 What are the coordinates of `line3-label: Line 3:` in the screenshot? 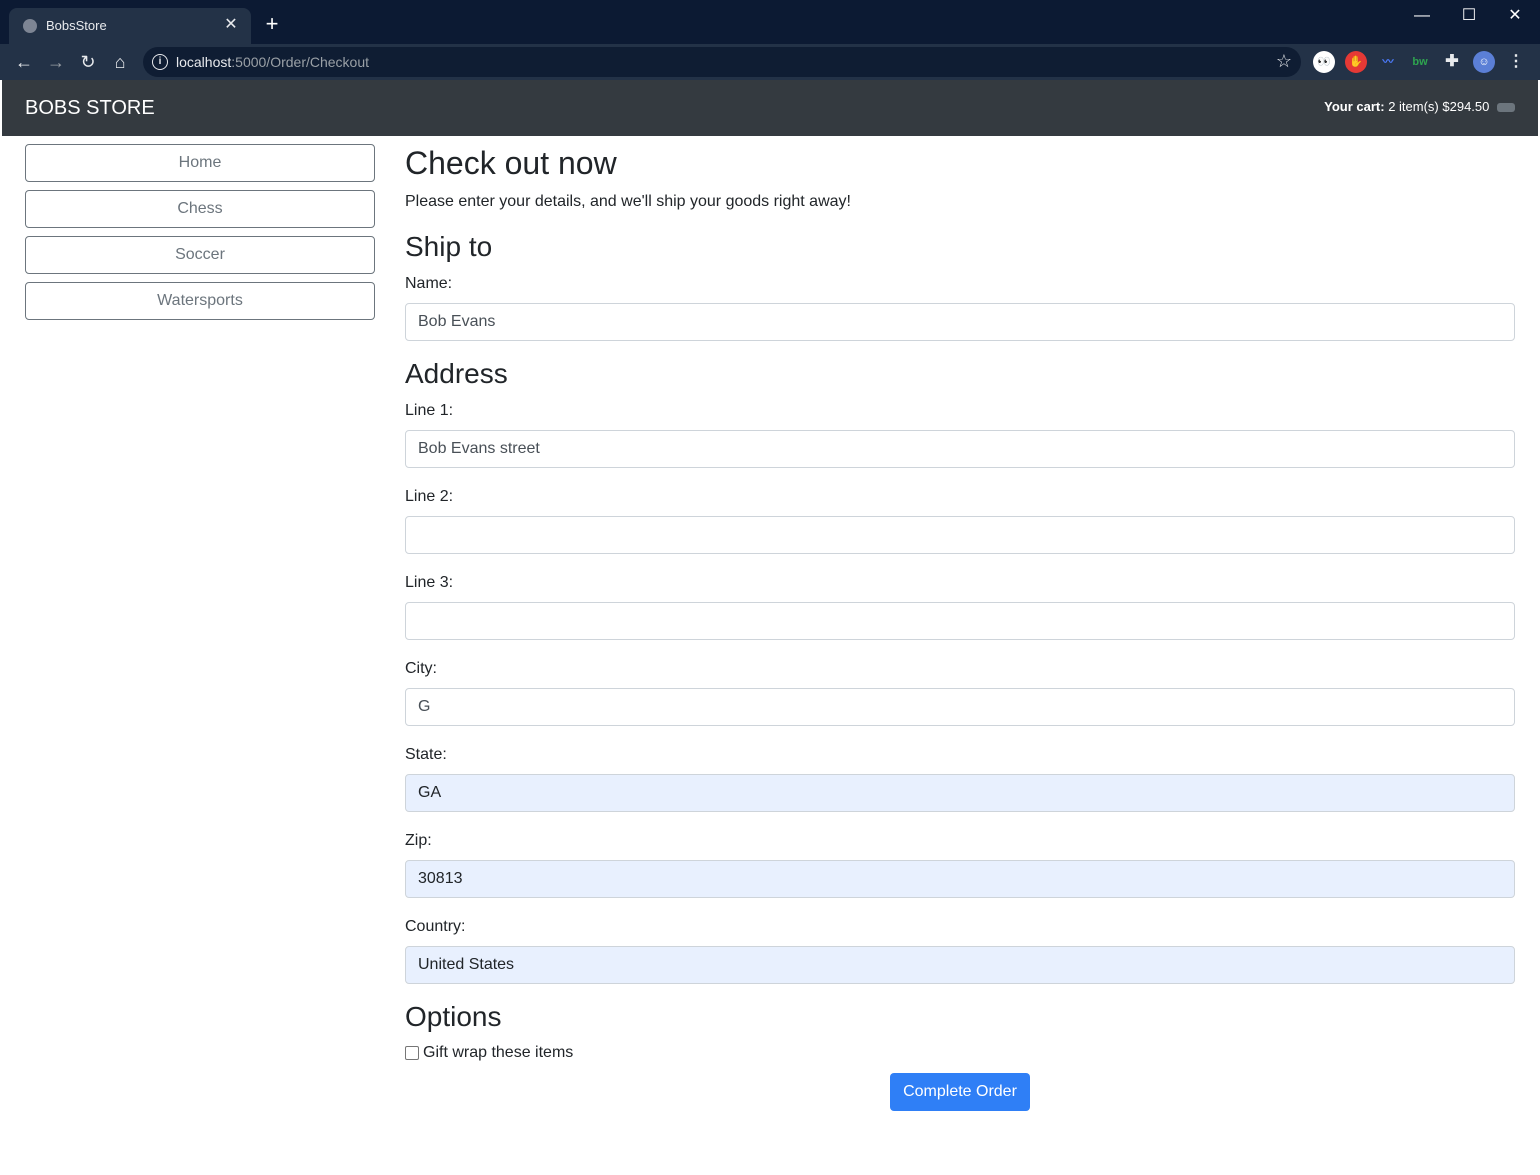 It's located at (429, 582).